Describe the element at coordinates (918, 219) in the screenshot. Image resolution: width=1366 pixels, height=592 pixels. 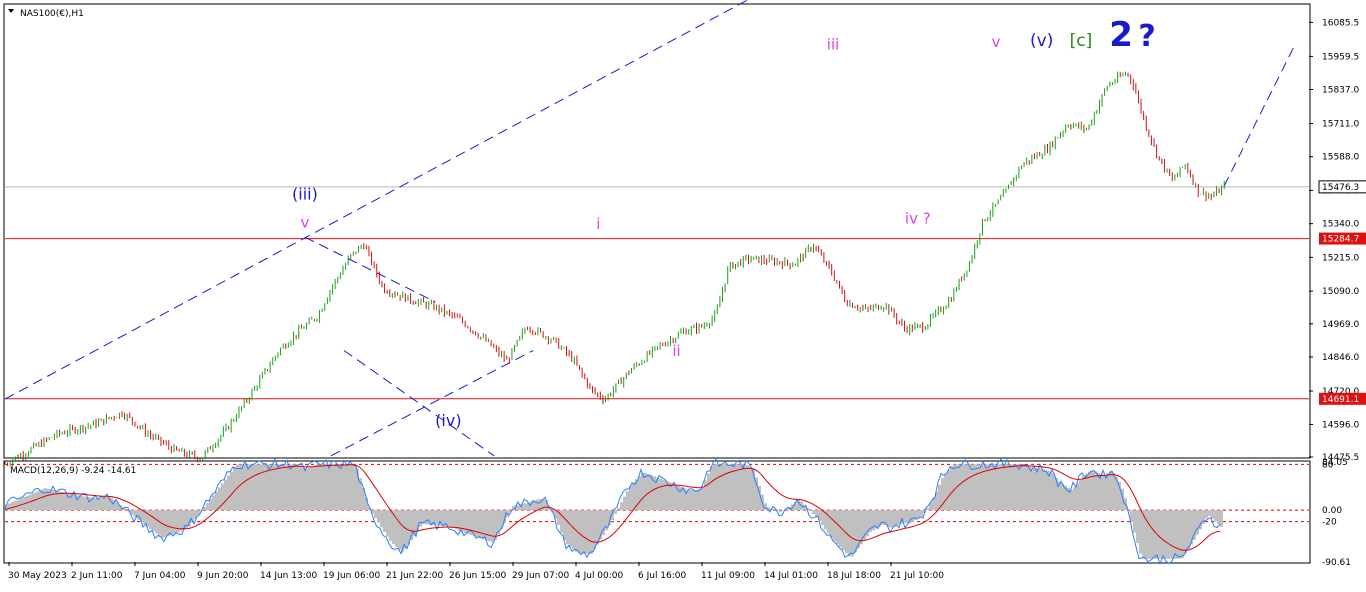
I see `wave-label: iv ?` at that location.